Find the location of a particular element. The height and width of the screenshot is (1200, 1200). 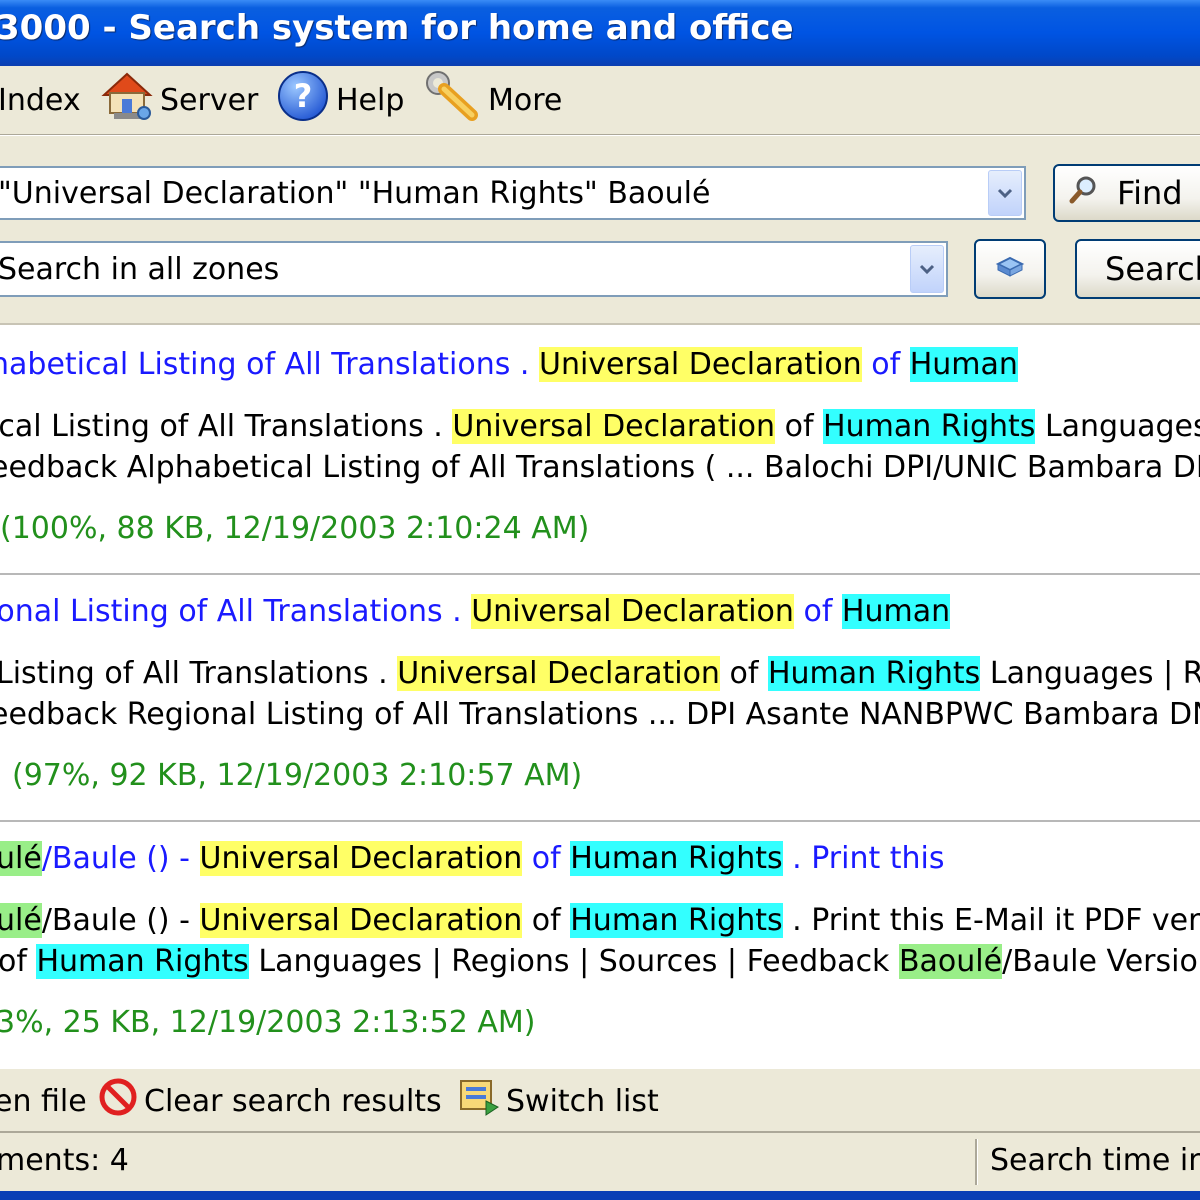

text-run: ional Listing of All Translations . is located at coordinates (236, 611).